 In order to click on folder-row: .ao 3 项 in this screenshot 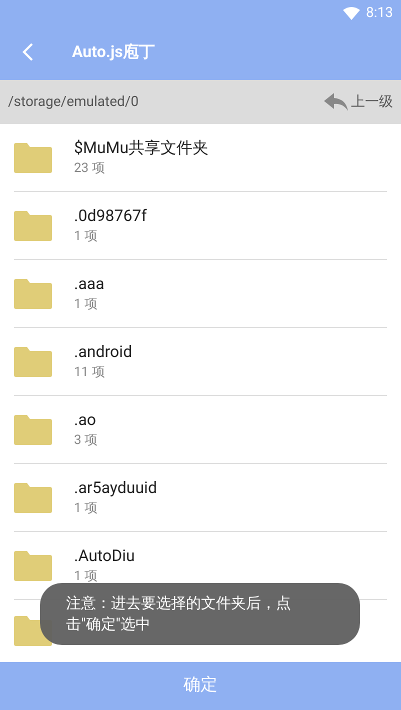, I will do `click(200, 430)`.